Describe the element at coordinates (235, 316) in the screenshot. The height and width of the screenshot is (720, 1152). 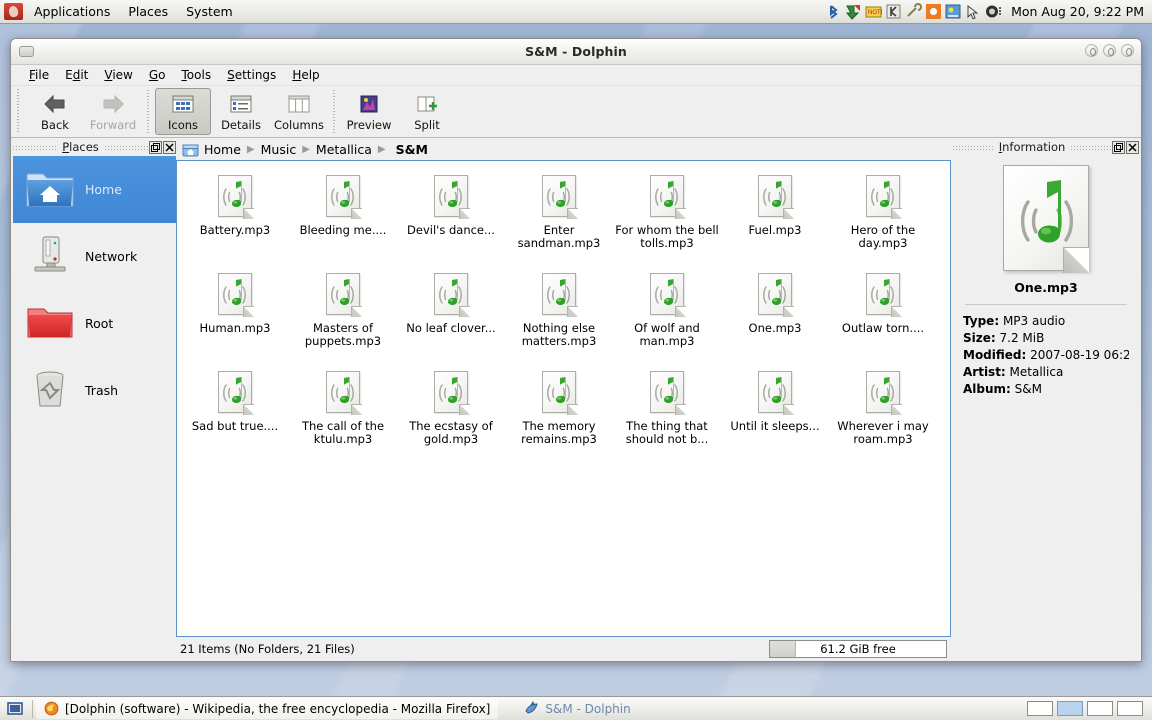
I see `file-item: Human.mp3` at that location.